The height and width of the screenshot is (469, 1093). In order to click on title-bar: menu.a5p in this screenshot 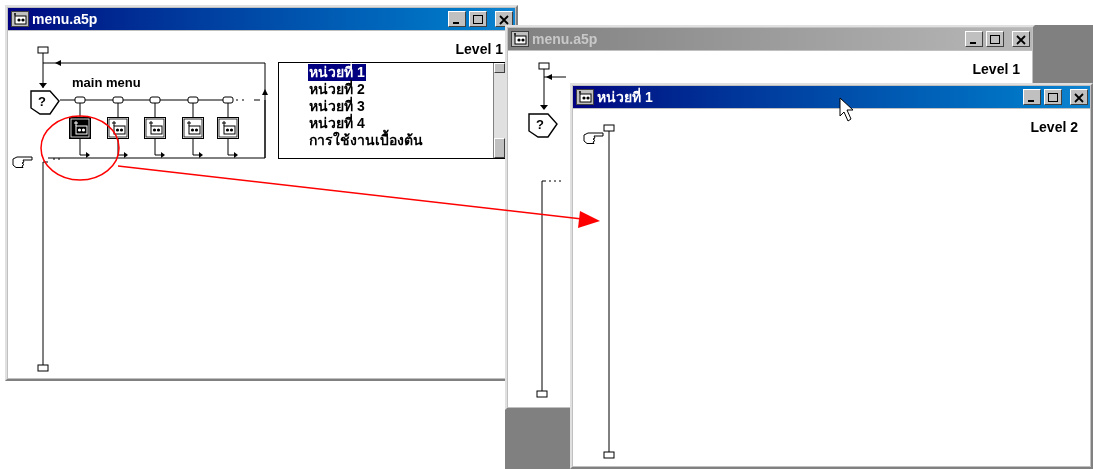, I will do `click(261, 19)`.